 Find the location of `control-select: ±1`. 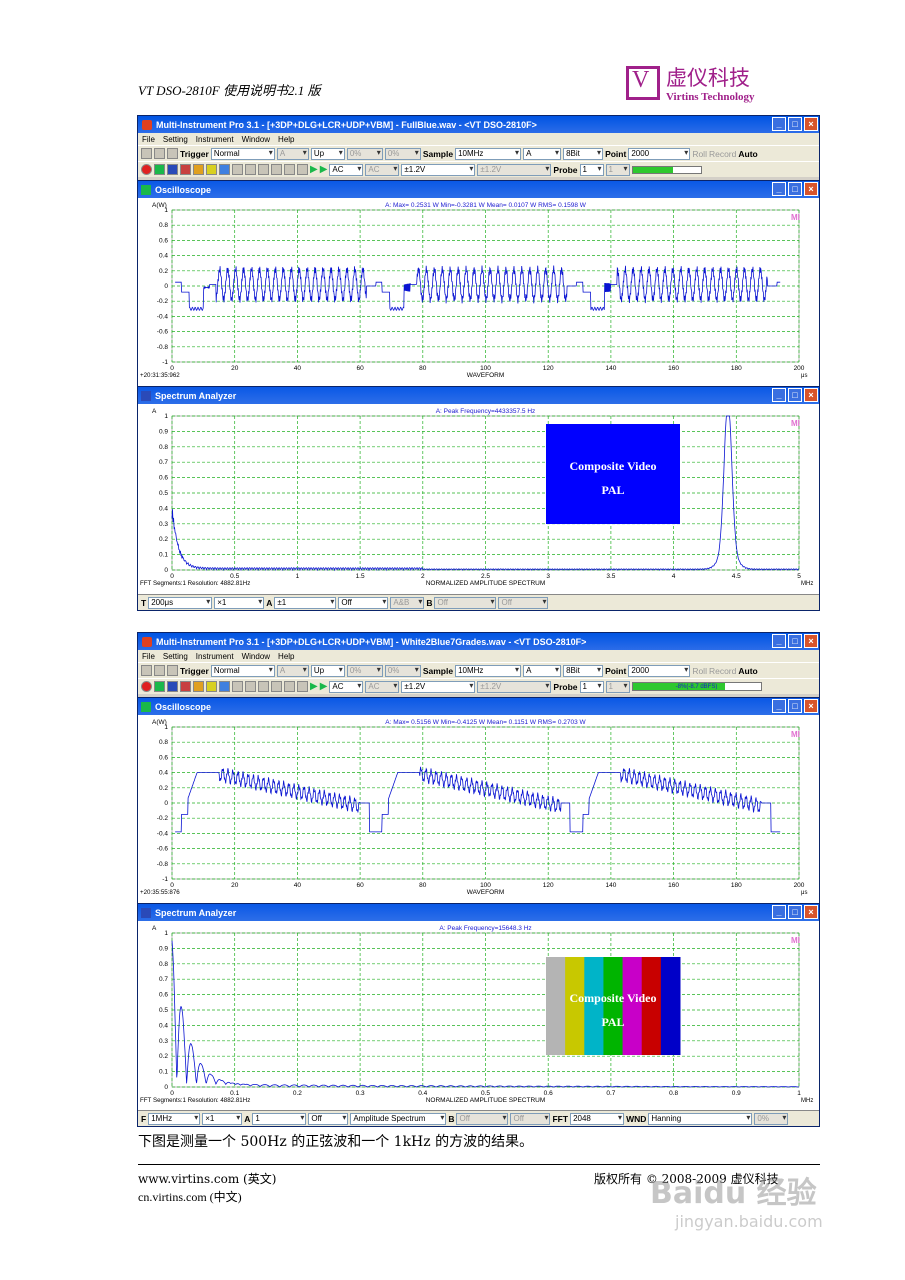

control-select: ±1 is located at coordinates (305, 602).